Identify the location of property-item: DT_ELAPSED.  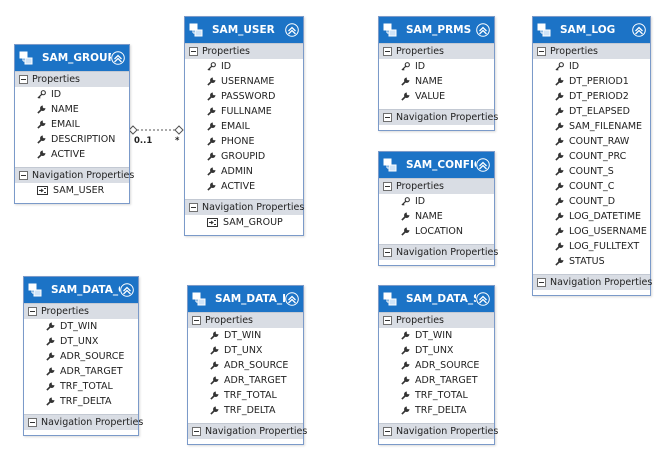
(591, 111).